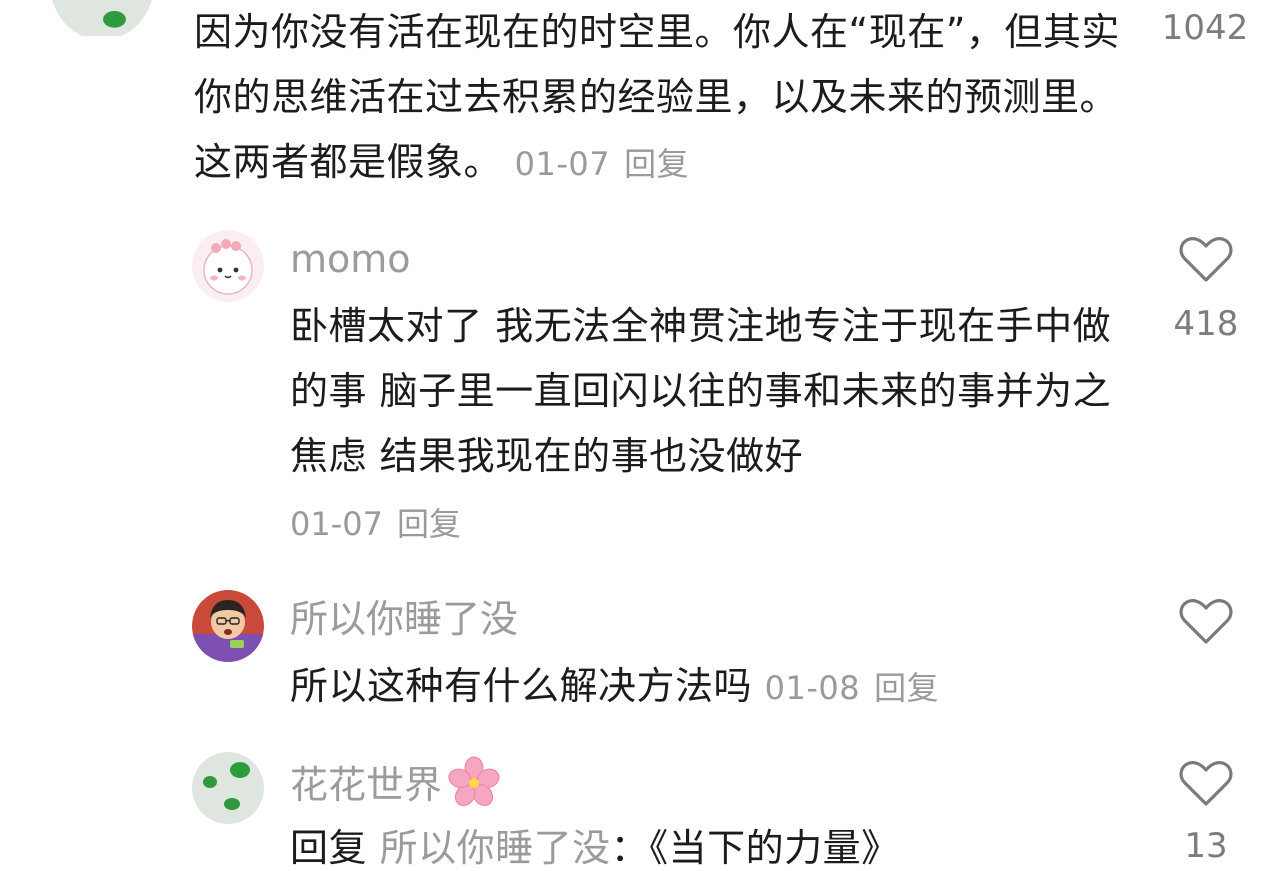 The width and height of the screenshot is (1284, 871). What do you see at coordinates (404, 619) in the screenshot?
I see `username: 所以你睡了没` at bounding box center [404, 619].